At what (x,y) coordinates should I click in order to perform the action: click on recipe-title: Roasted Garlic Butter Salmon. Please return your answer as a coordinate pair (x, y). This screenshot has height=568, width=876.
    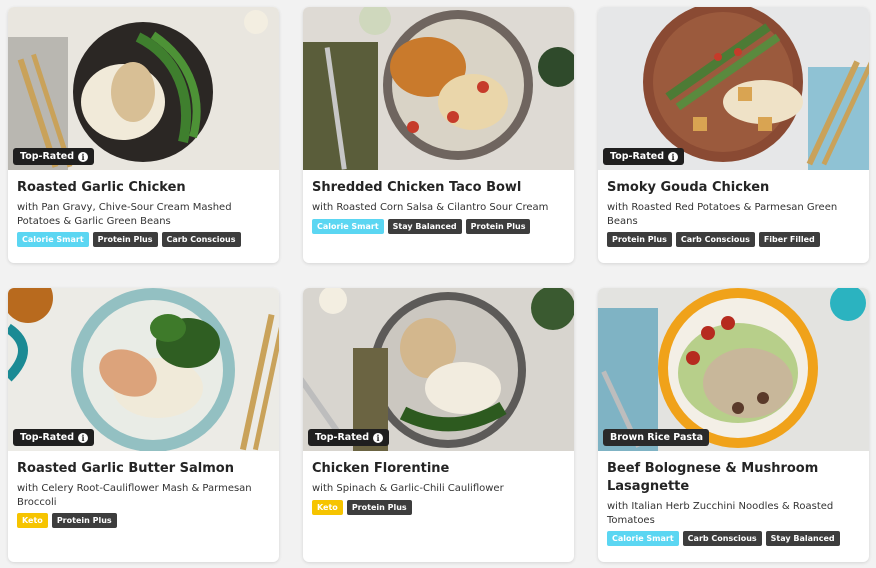
    Looking at the image, I should click on (143, 469).